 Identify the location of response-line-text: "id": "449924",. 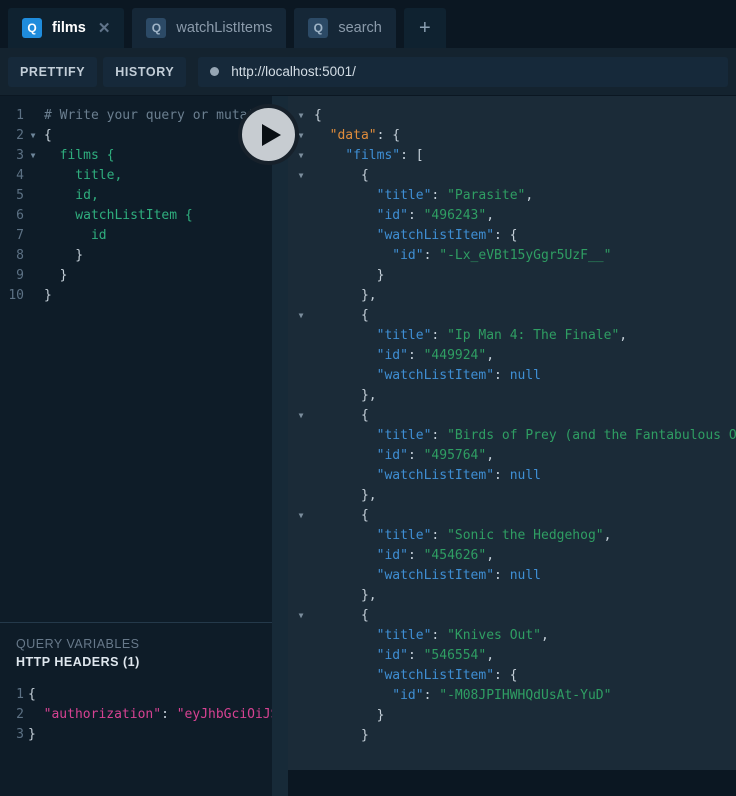
(435, 355).